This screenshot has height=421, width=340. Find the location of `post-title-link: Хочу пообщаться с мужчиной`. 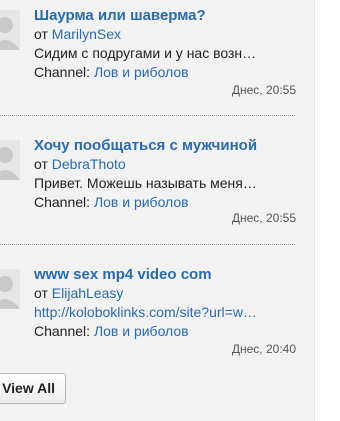

post-title-link: Хочу пообщаться с мужчиной is located at coordinates (165, 145).